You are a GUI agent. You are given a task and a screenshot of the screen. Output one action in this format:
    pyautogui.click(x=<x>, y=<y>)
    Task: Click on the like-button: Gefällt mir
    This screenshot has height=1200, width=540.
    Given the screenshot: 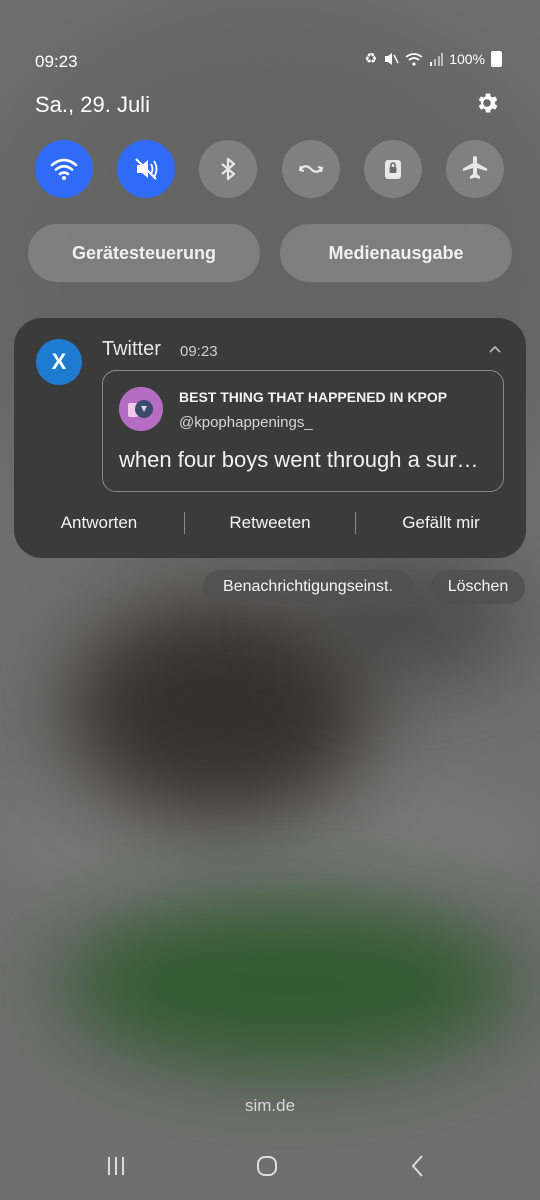 What is the action you would take?
    pyautogui.click(x=441, y=523)
    